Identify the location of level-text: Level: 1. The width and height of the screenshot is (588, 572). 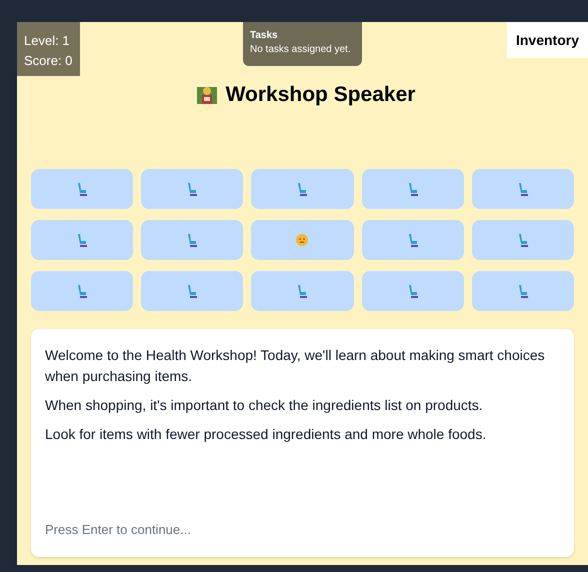
(47, 41).